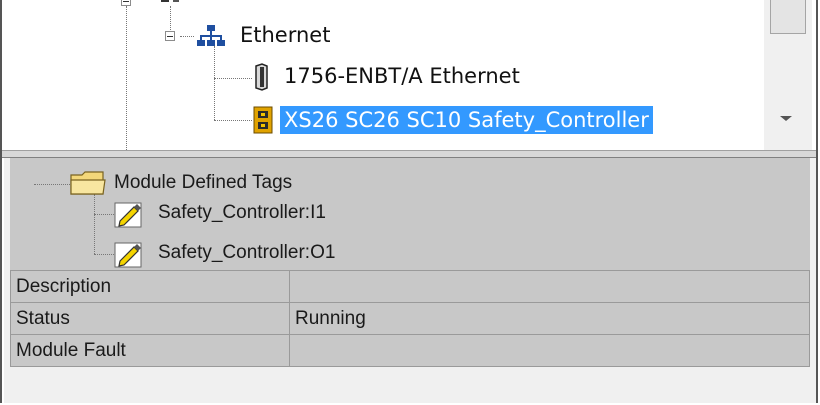 The image size is (820, 405). Describe the element at coordinates (402, 76) in the screenshot. I see `tree-item-enbt-module: 1756-ENBT/A Ethernet` at that location.